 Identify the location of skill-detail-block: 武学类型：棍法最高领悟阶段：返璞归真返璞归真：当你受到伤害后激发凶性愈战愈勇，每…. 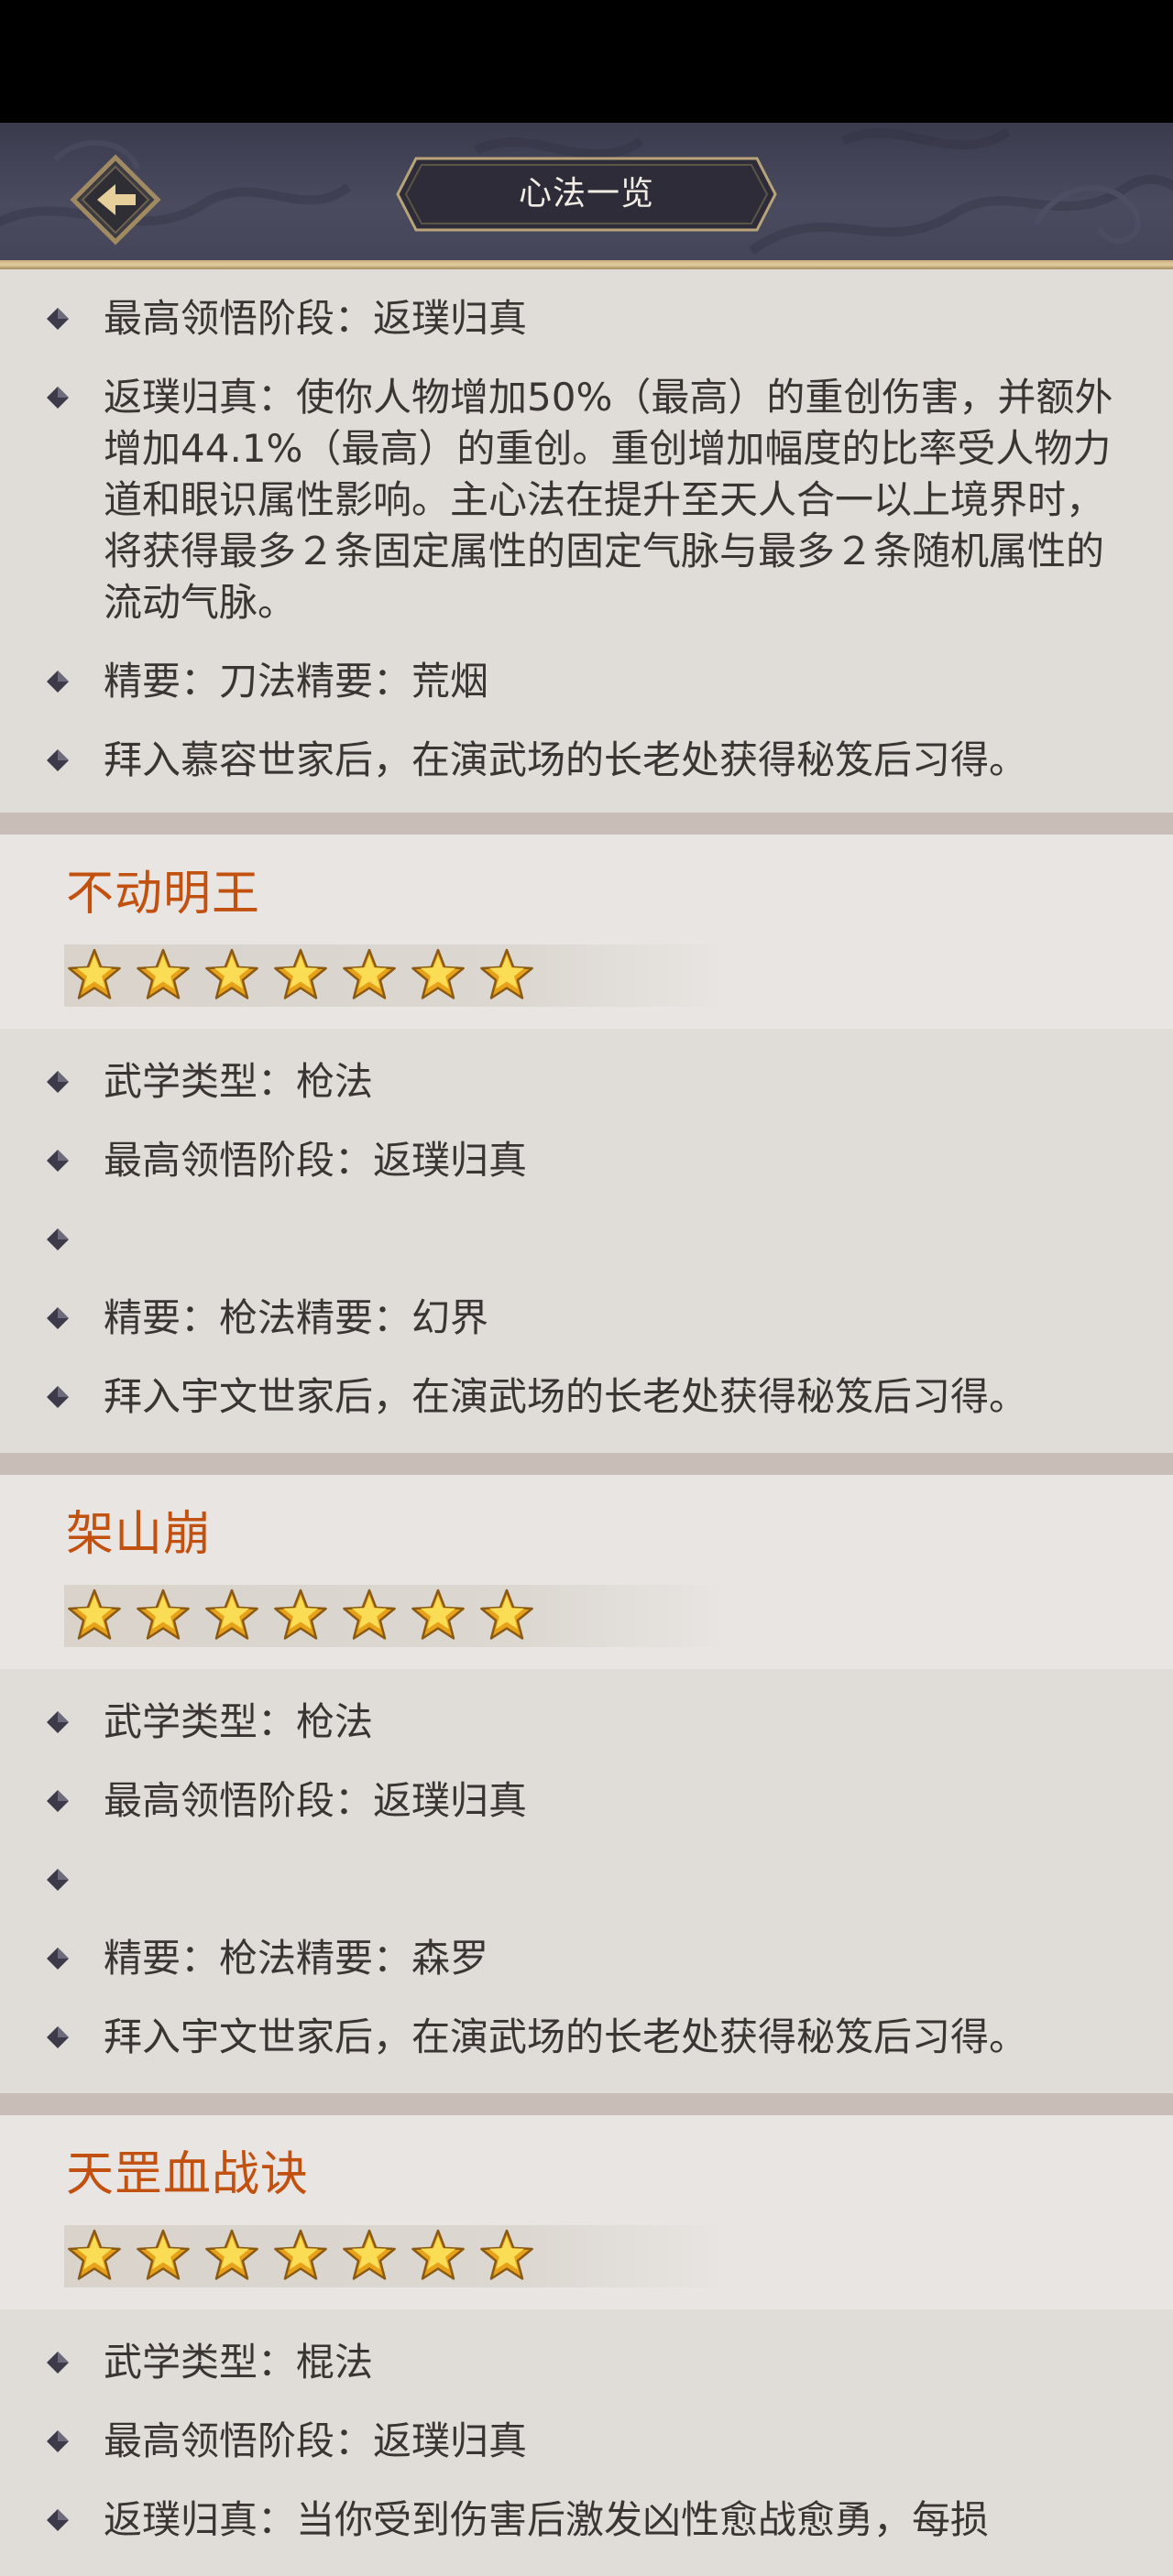
(586, 2442).